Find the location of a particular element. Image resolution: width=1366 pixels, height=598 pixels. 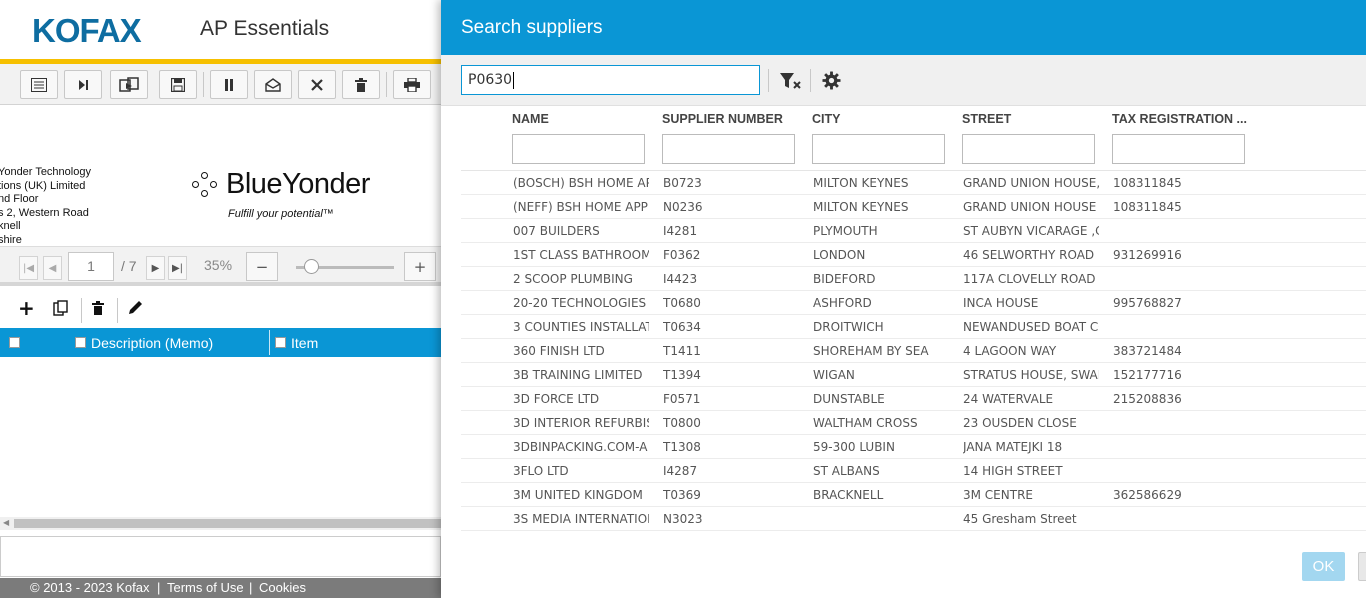

save-icon is located at coordinates (178, 84).